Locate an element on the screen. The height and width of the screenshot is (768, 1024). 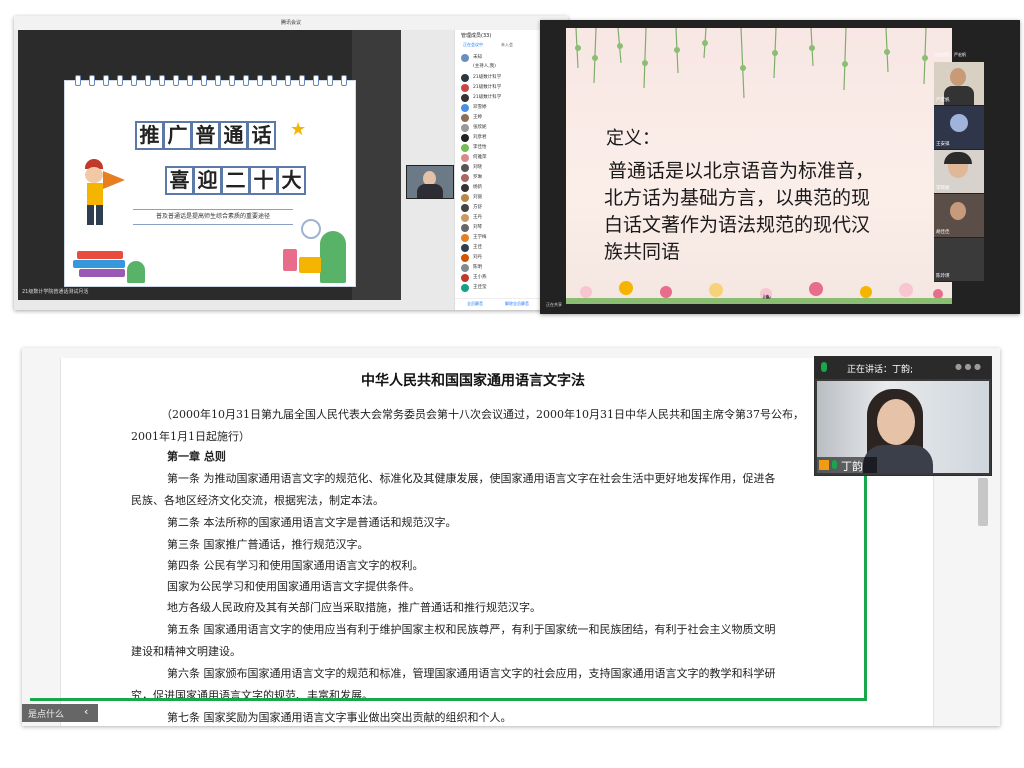
title-char: 大 is located at coordinates (291, 180).